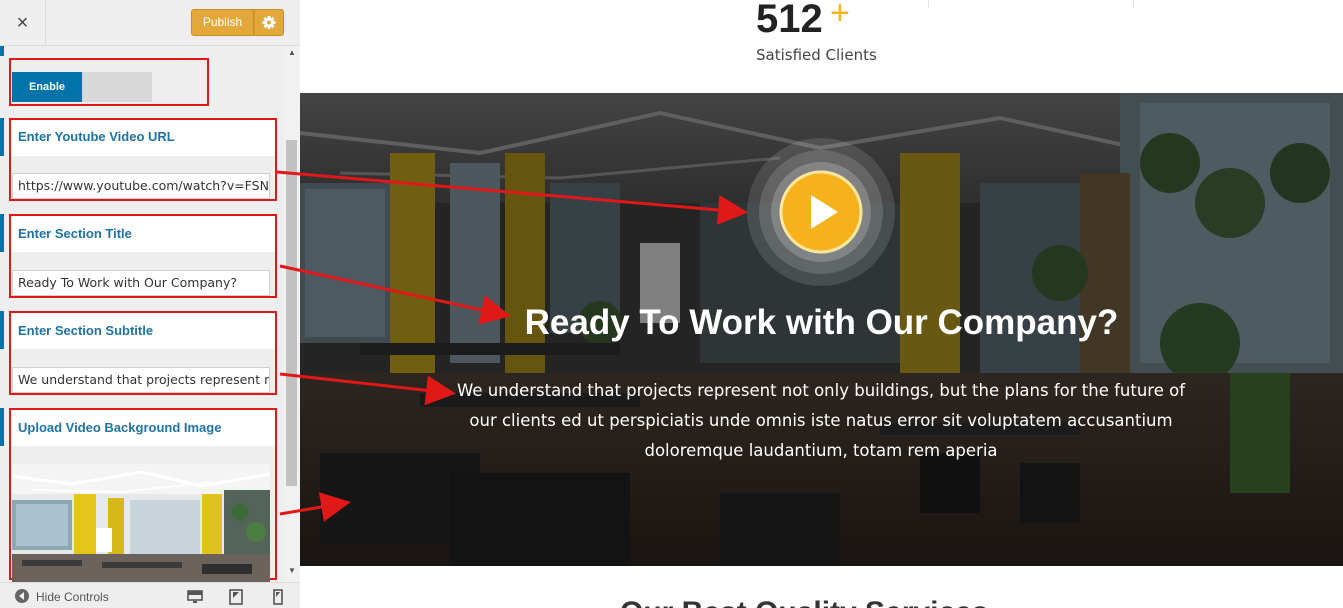 Image resolution: width=1343 pixels, height=608 pixels. I want to click on scroll-down-icon: ▼, so click(292, 571).